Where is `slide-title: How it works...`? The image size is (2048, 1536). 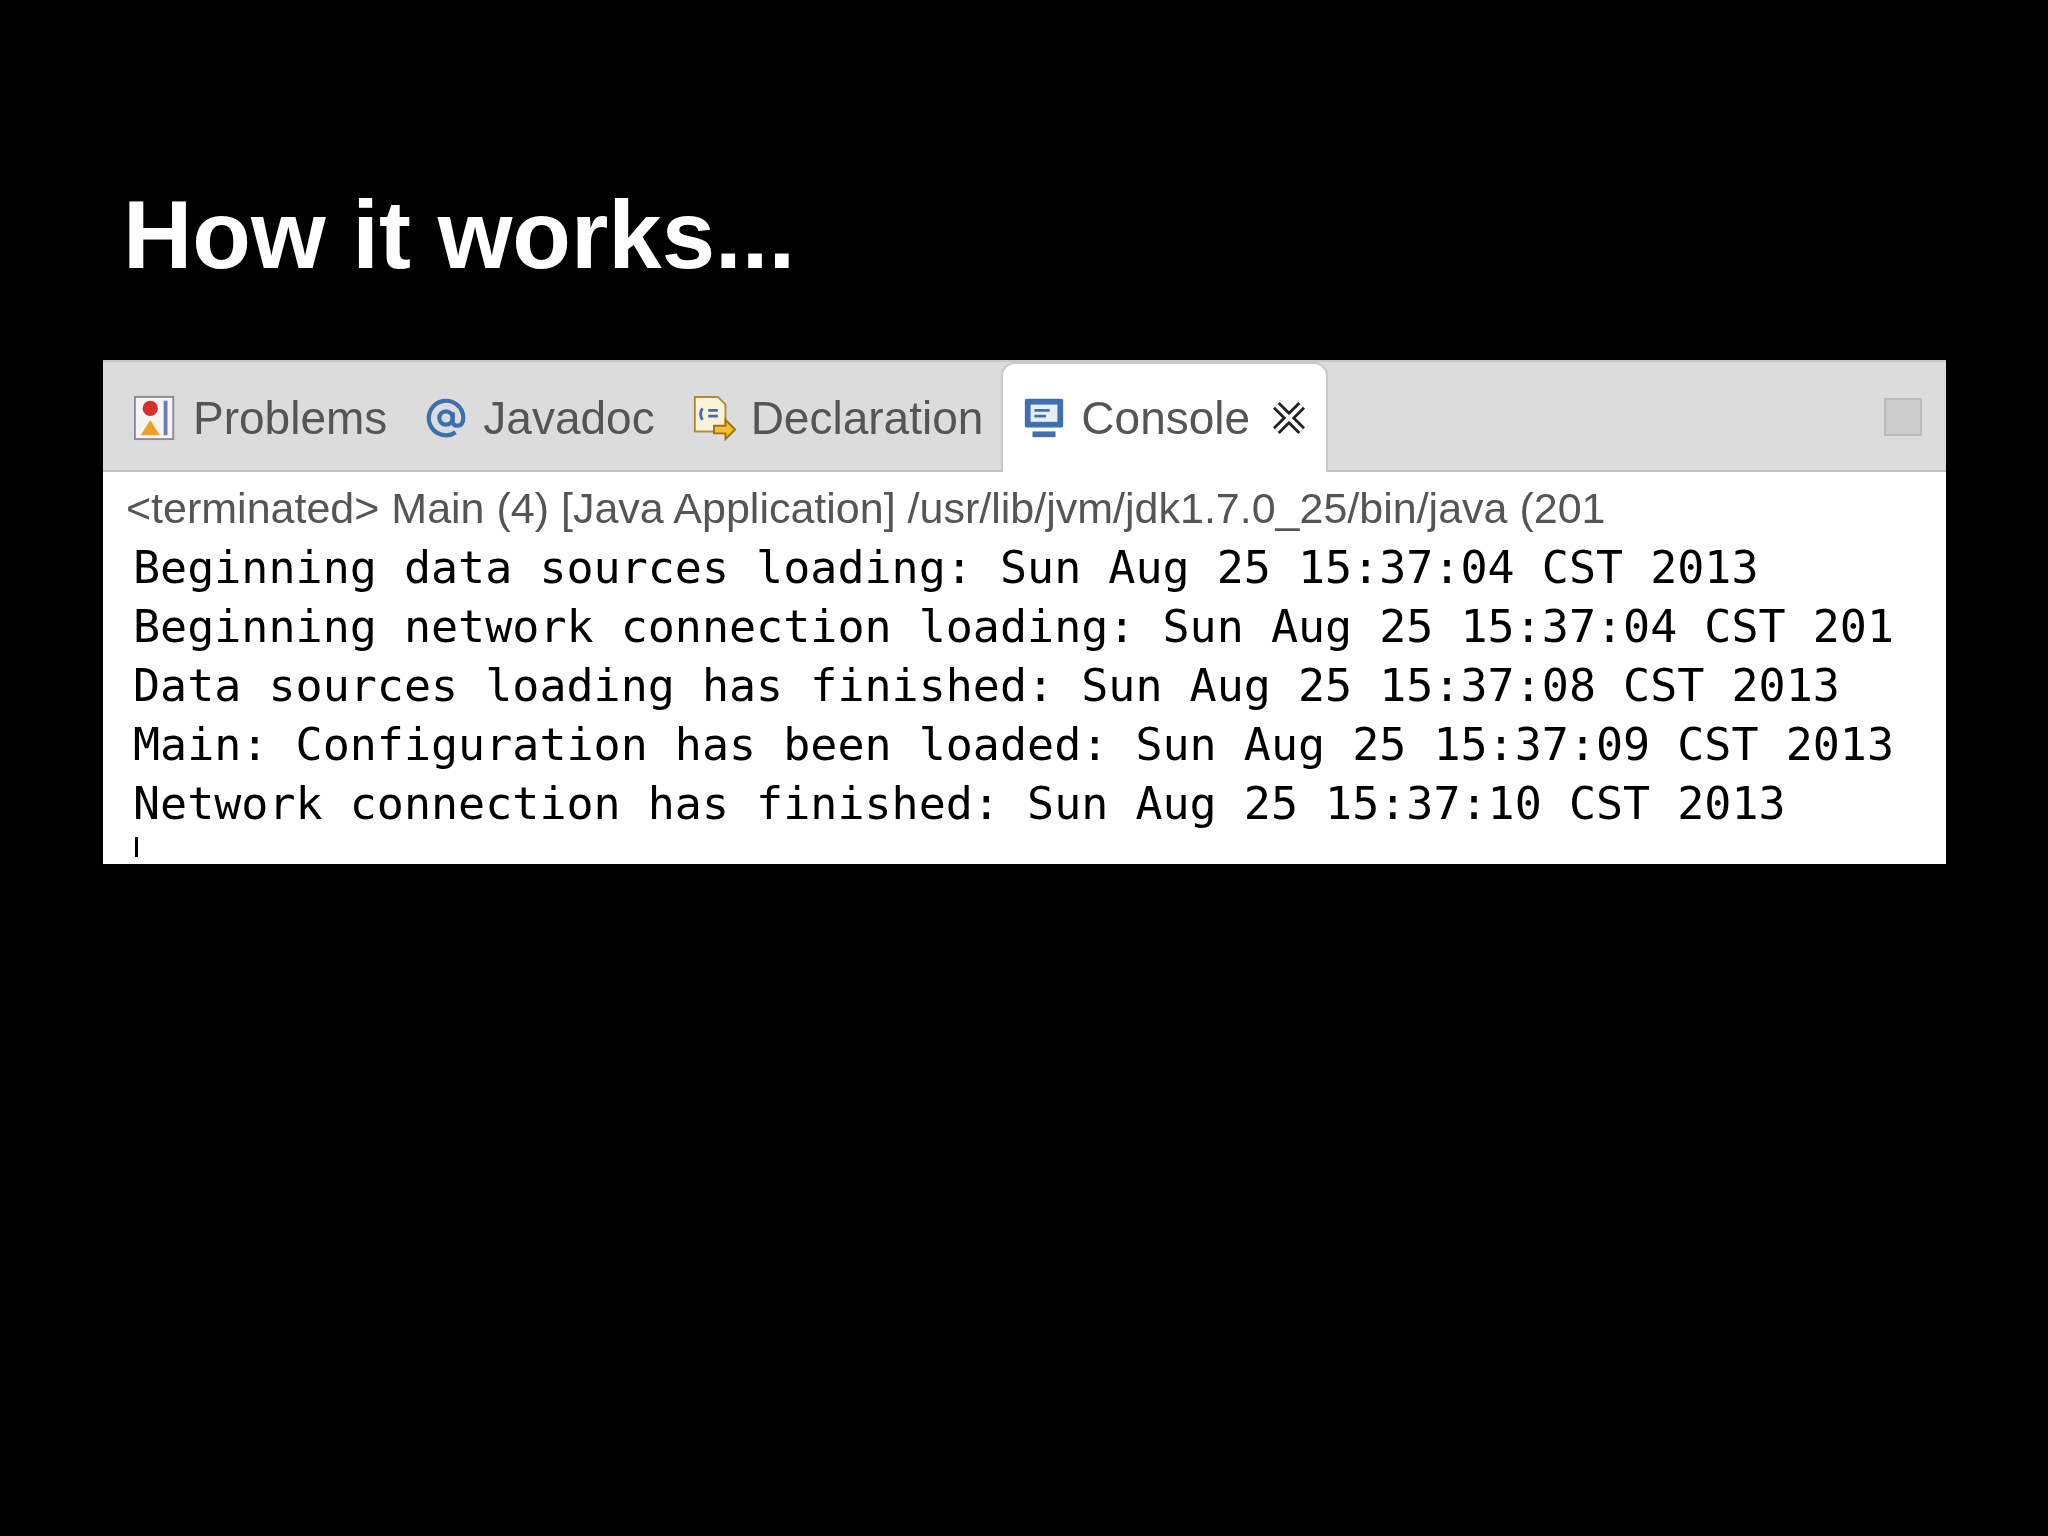
slide-title: How it works... is located at coordinates (459, 235).